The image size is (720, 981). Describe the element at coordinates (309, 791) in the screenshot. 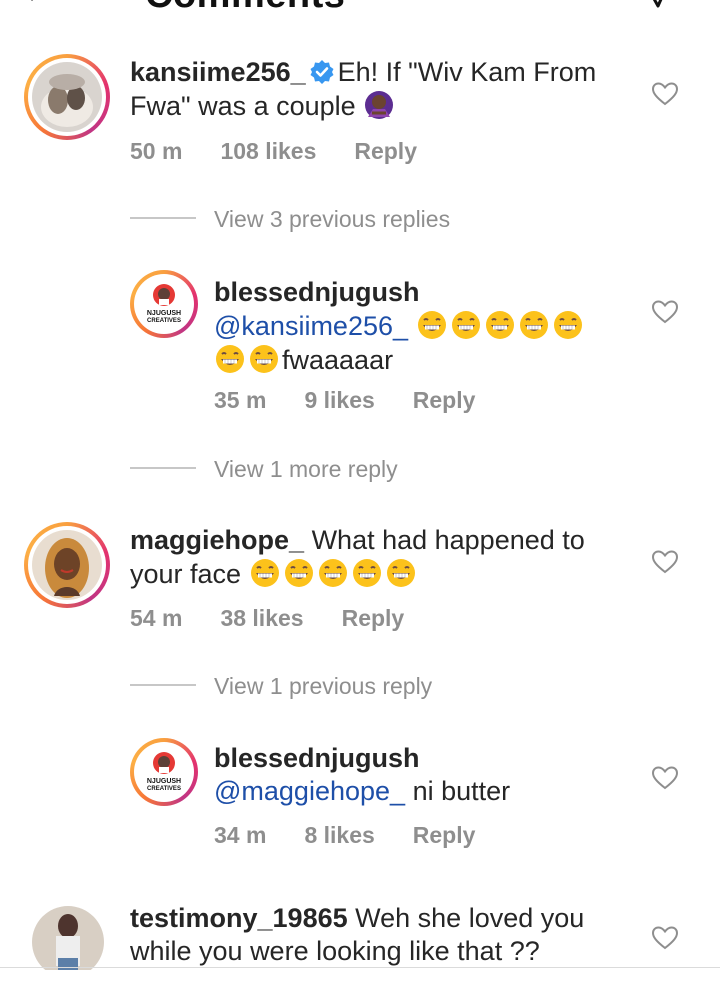

I see `mention-link: @maggiehope_` at that location.